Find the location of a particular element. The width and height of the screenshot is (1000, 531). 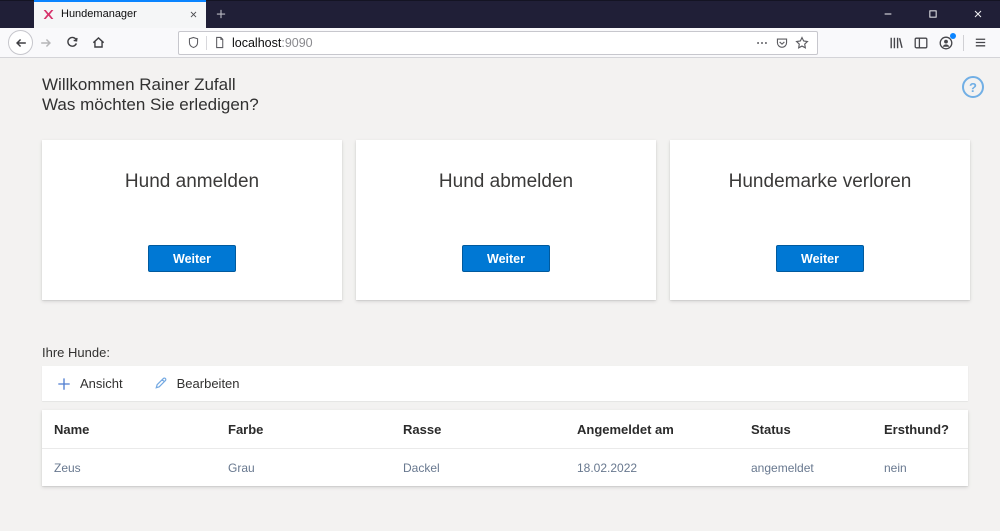

url-text: localhost:9090 is located at coordinates (272, 43).